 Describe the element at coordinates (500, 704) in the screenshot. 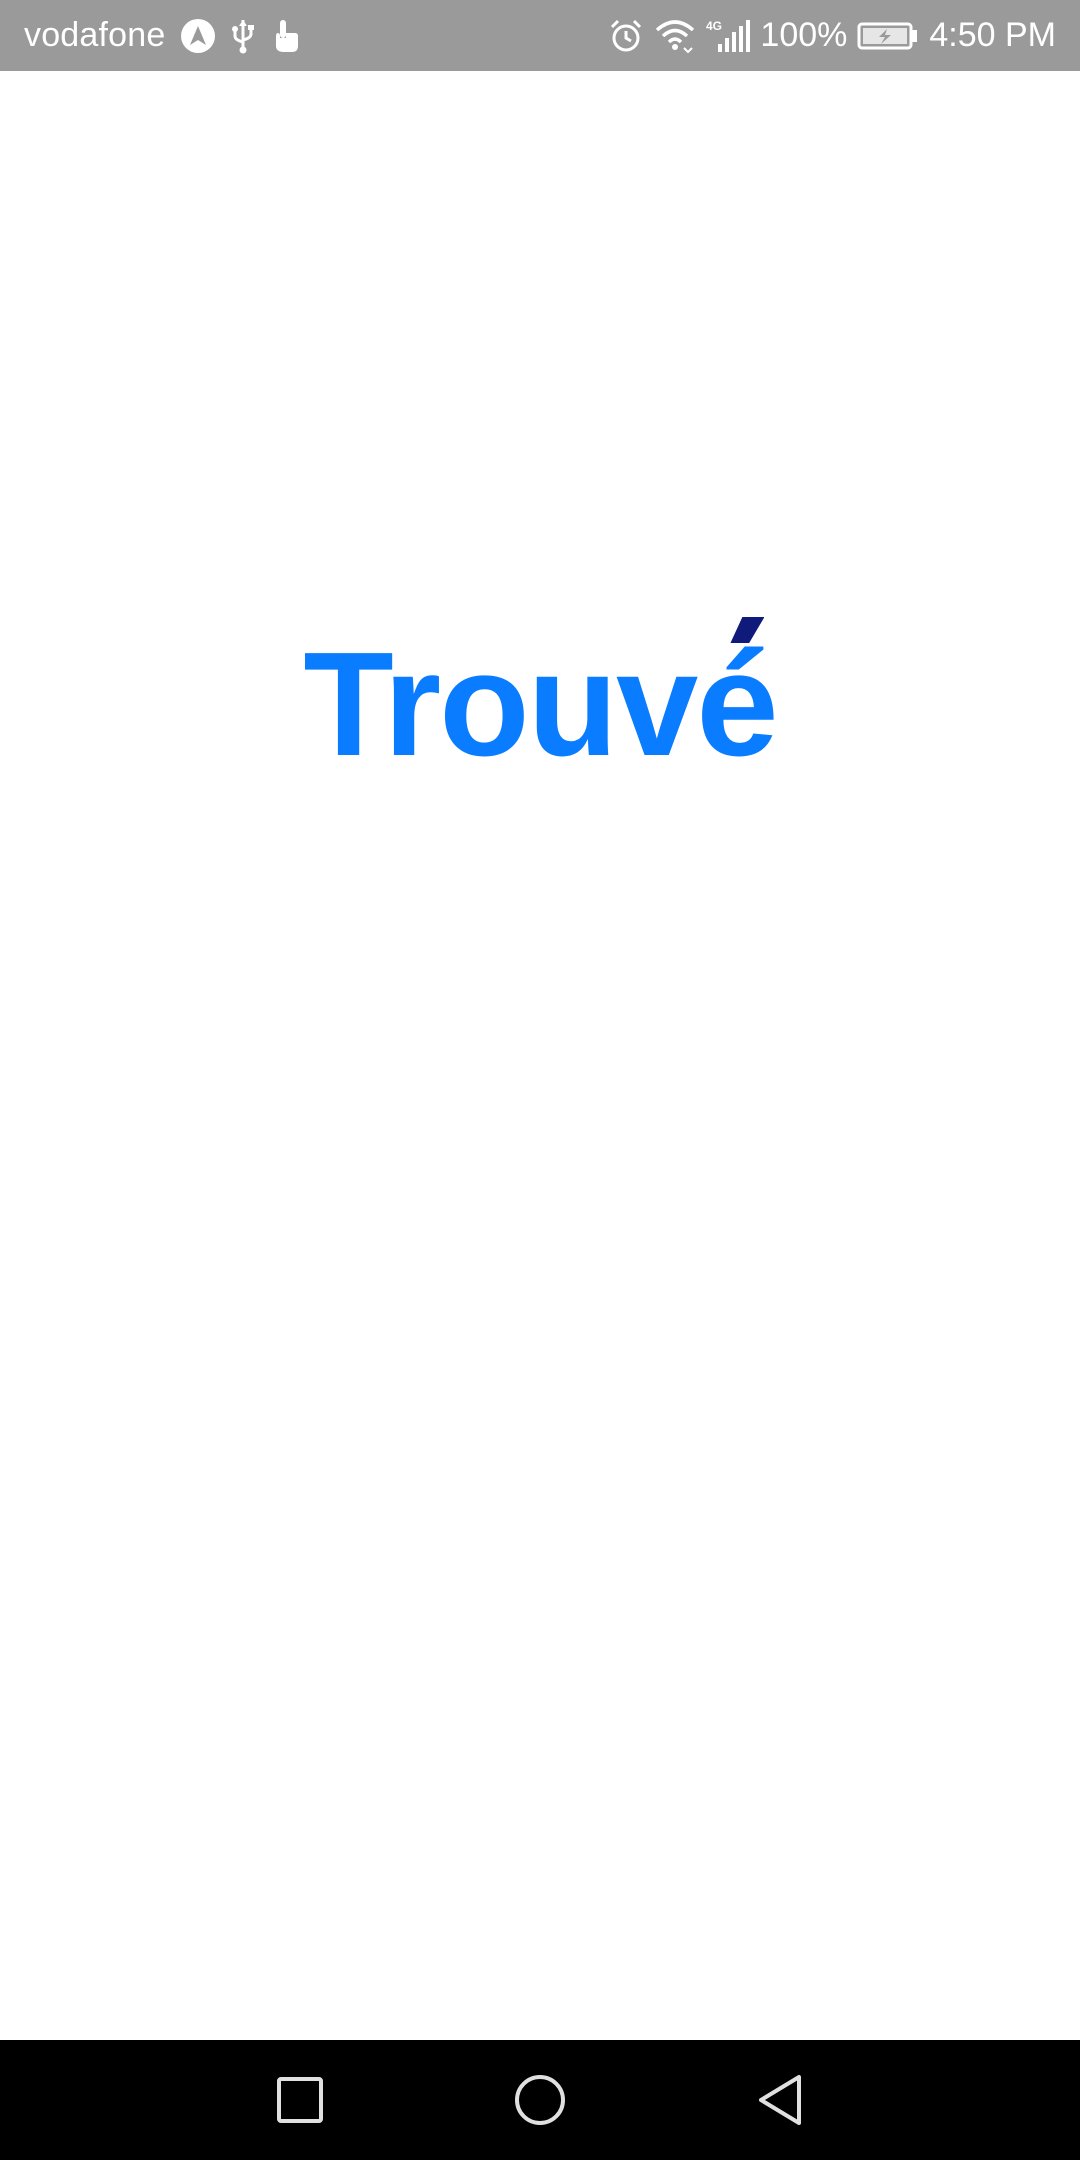

I see `logo-text: Trouv` at that location.